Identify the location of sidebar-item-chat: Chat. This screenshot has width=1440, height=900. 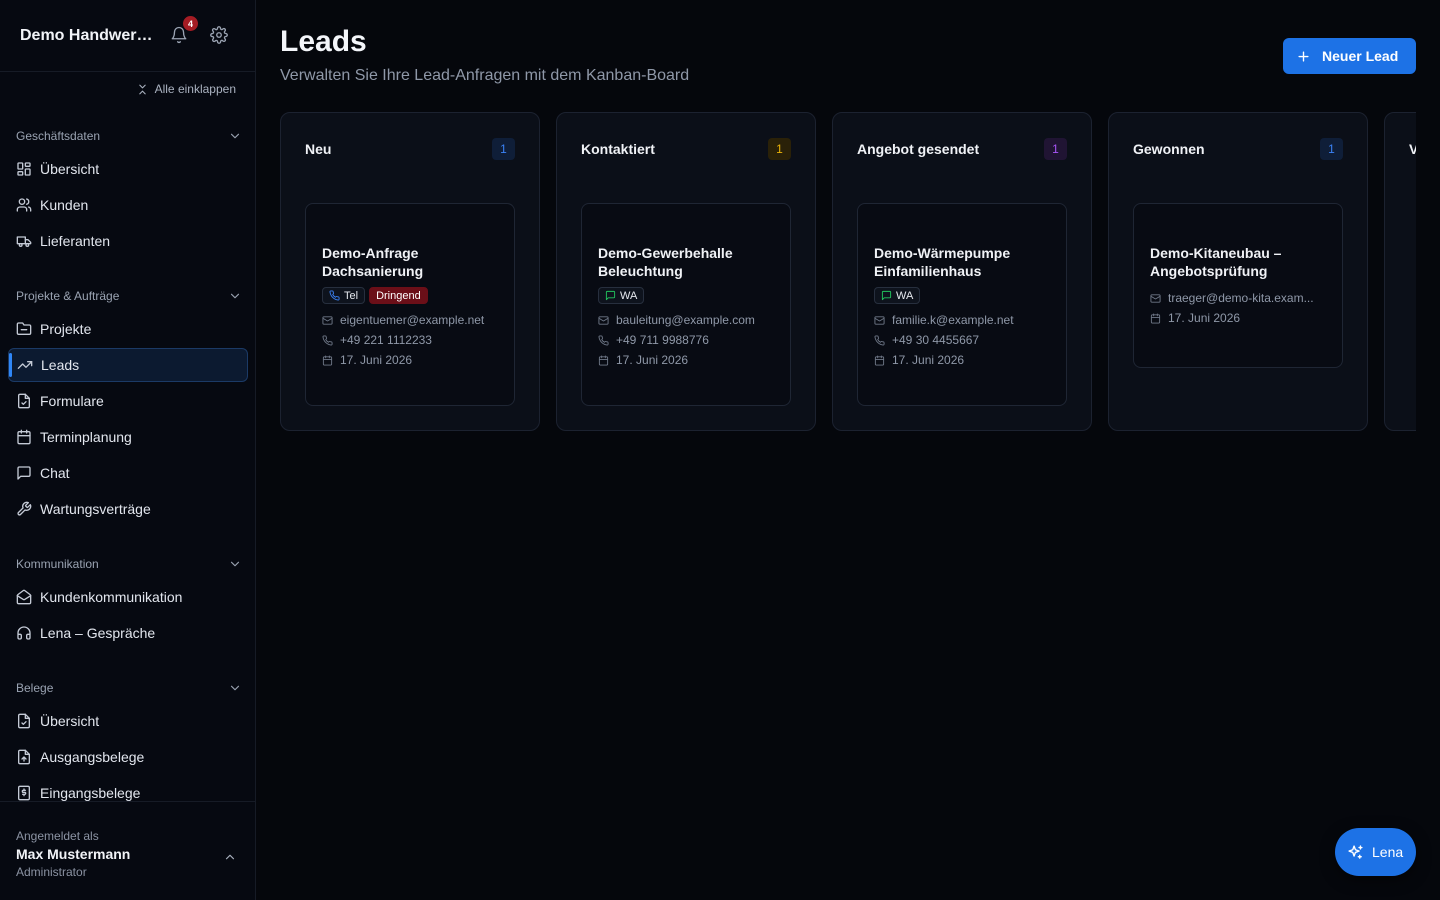
(128, 473).